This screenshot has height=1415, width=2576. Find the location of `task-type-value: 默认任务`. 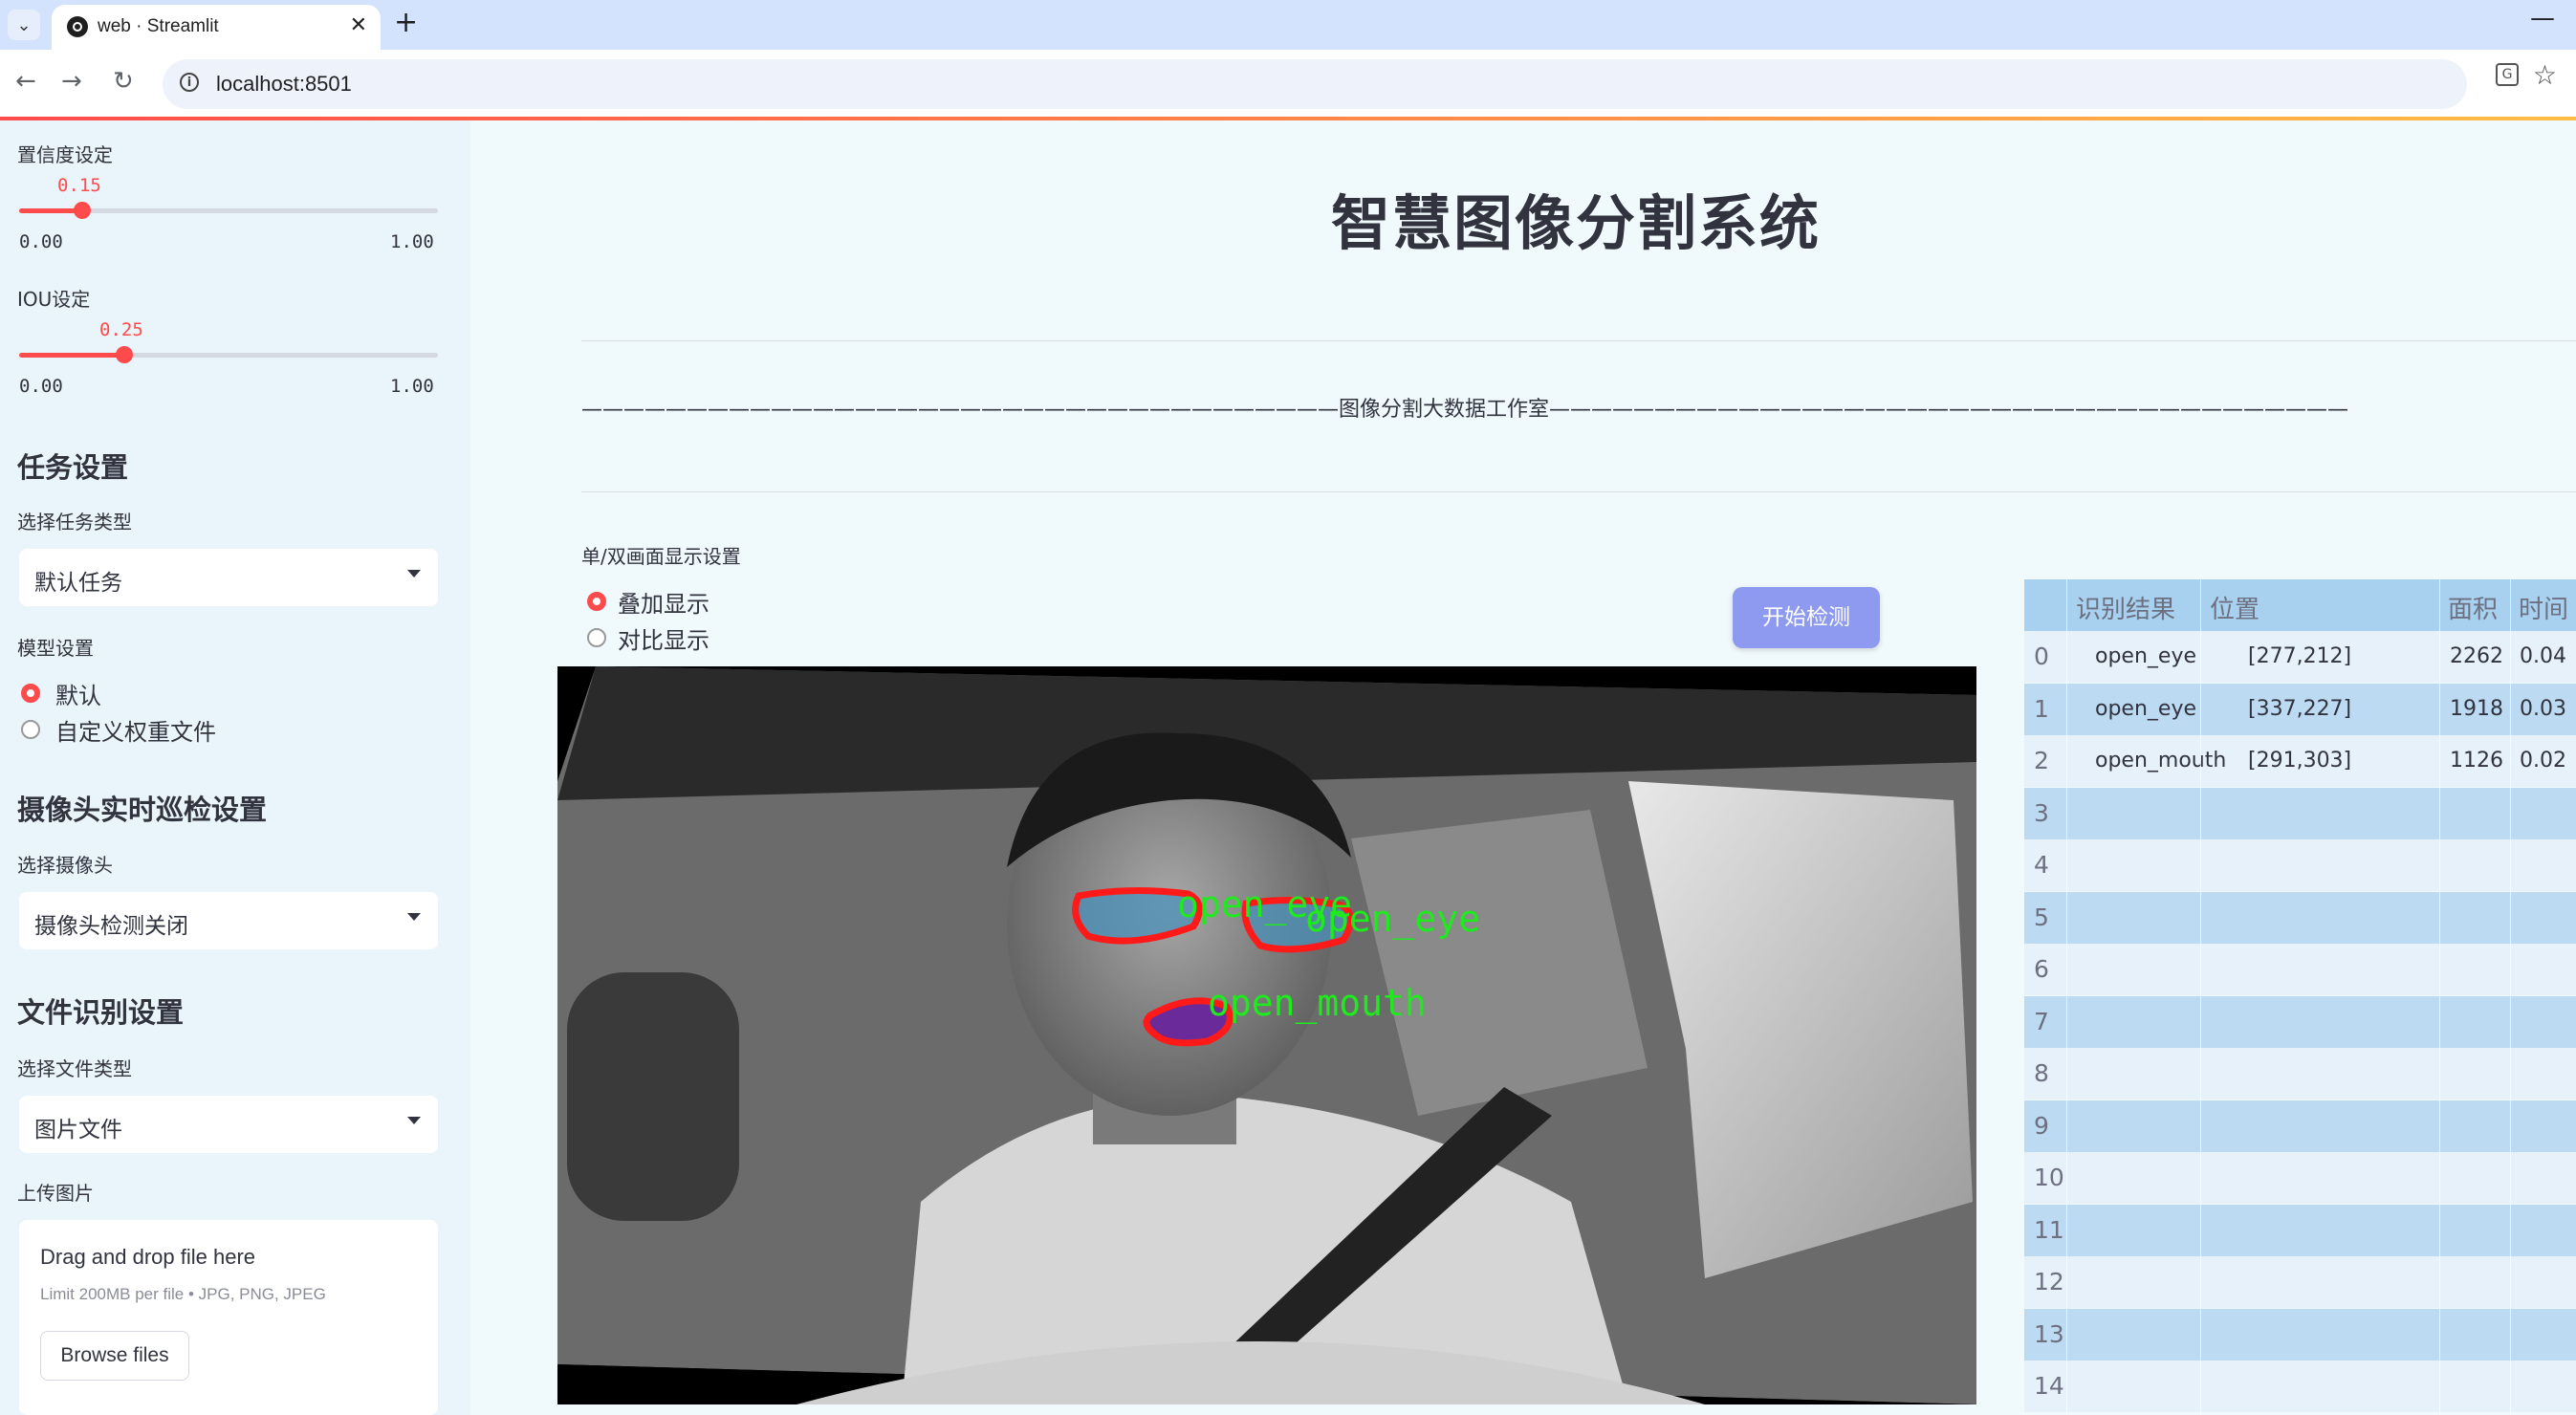

task-type-value: 默认任务 is located at coordinates (78, 584).